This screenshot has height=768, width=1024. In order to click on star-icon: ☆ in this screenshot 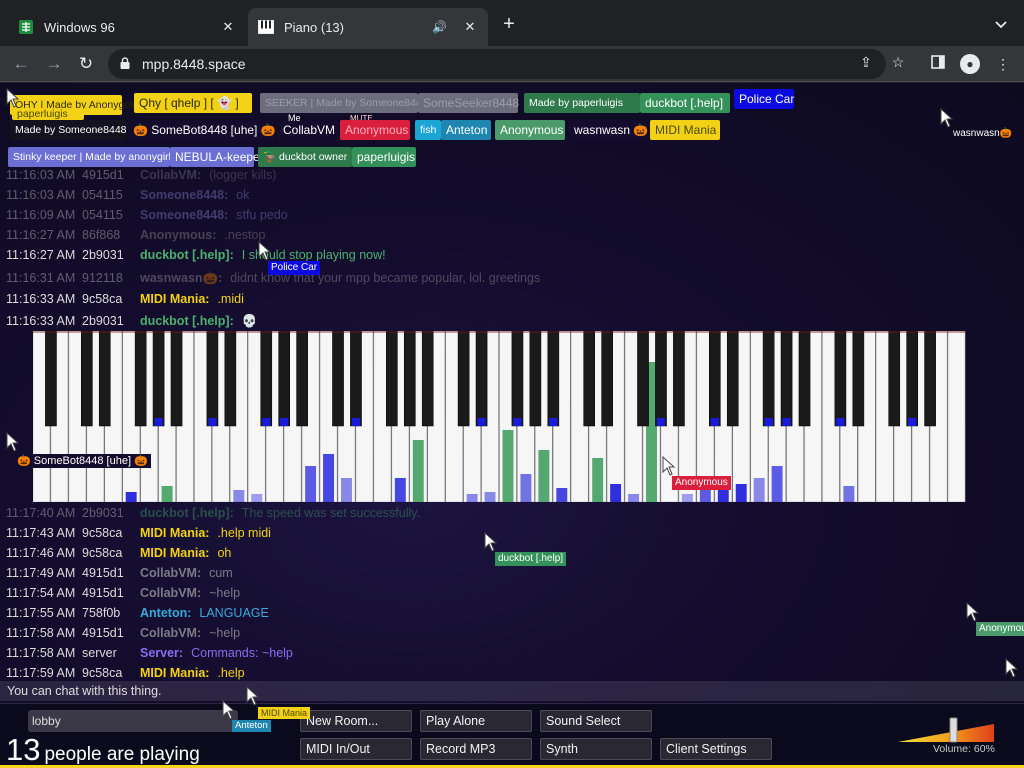, I will do `click(898, 62)`.